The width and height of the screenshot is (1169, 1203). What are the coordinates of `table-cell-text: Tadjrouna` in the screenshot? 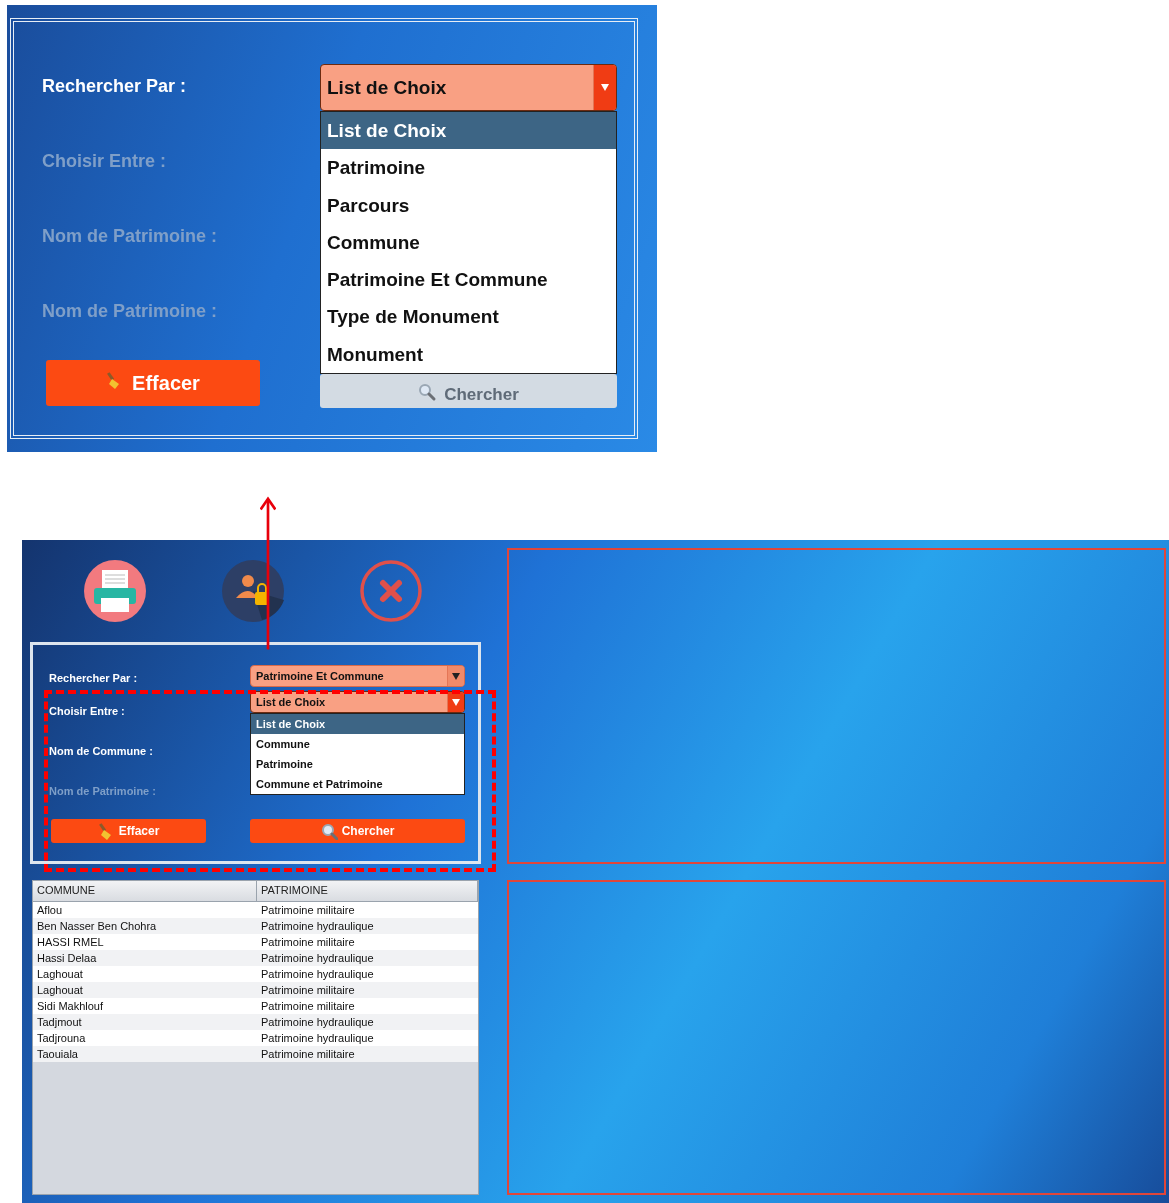 It's located at (61, 1038).